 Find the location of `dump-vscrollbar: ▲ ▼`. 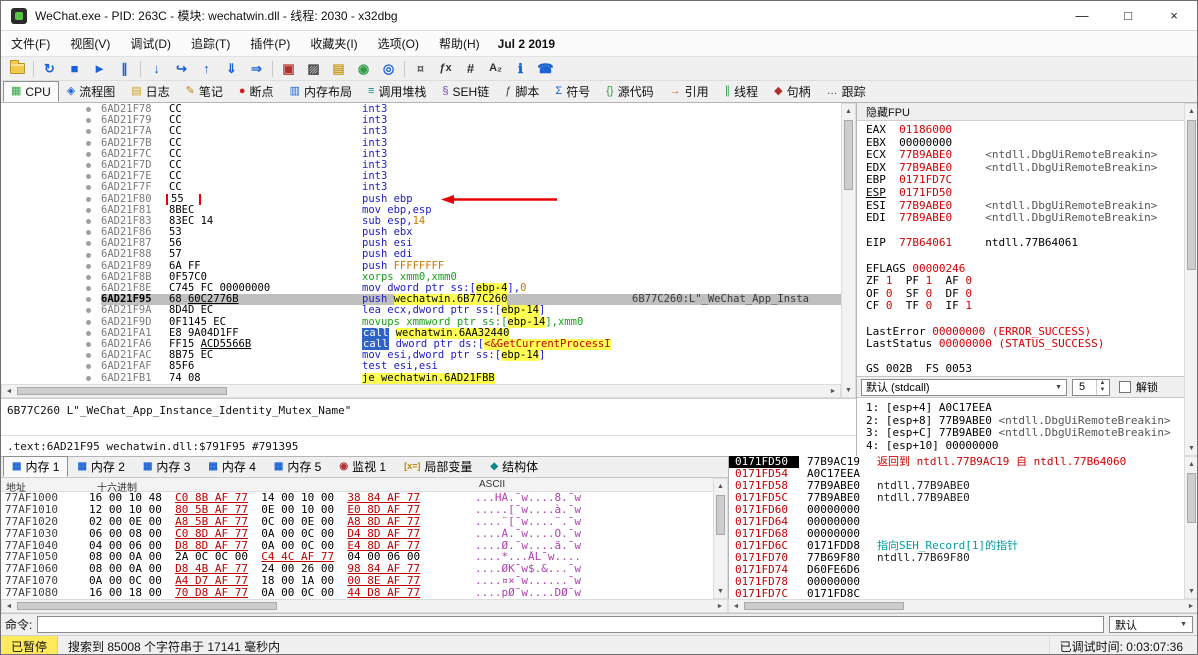

dump-vscrollbar: ▲ ▼ is located at coordinates (720, 538).